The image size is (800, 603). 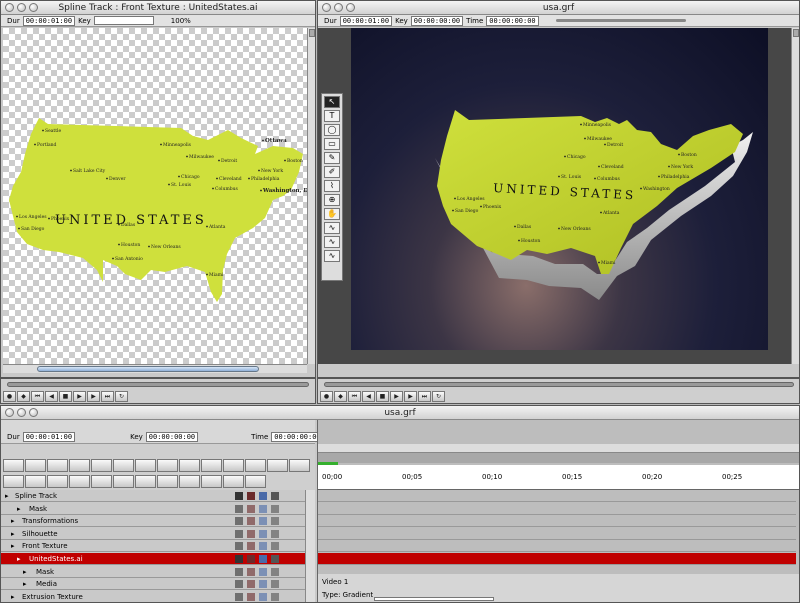 What do you see at coordinates (79, 465) in the screenshot?
I see `bevel-icon` at bounding box center [79, 465].